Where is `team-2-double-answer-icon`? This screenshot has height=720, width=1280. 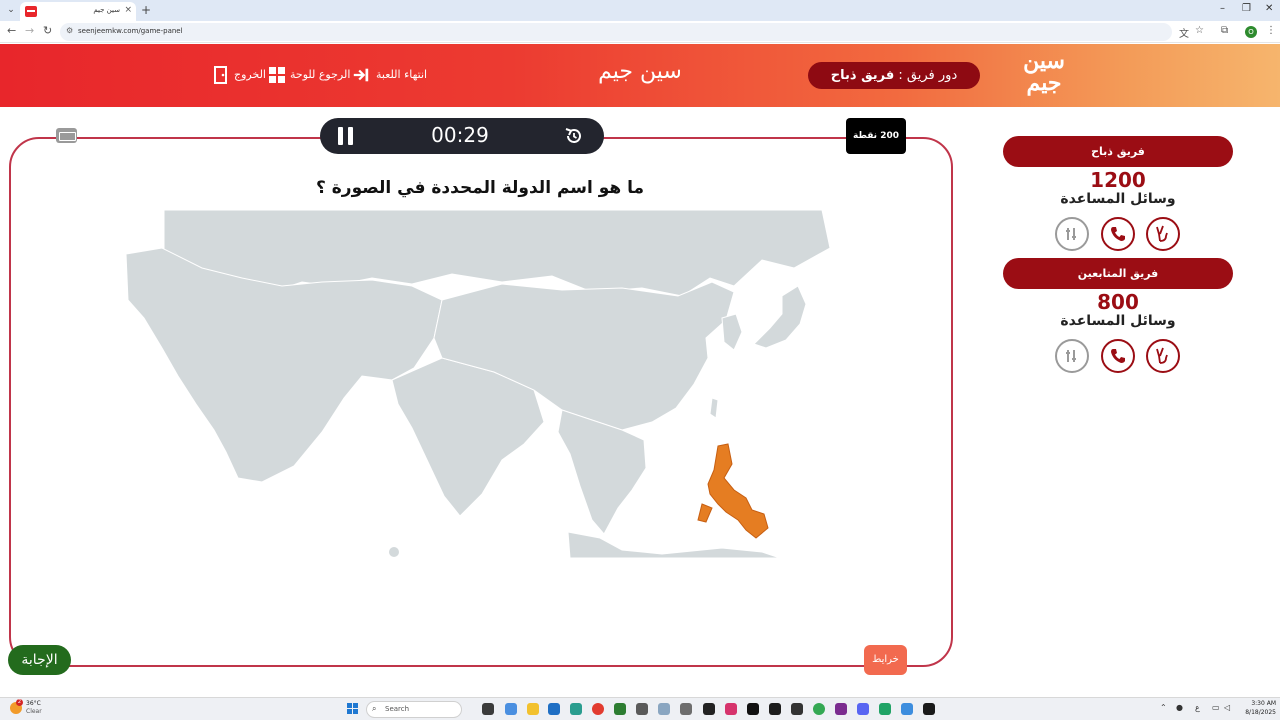
team-2-double-answer-icon is located at coordinates (1163, 356).